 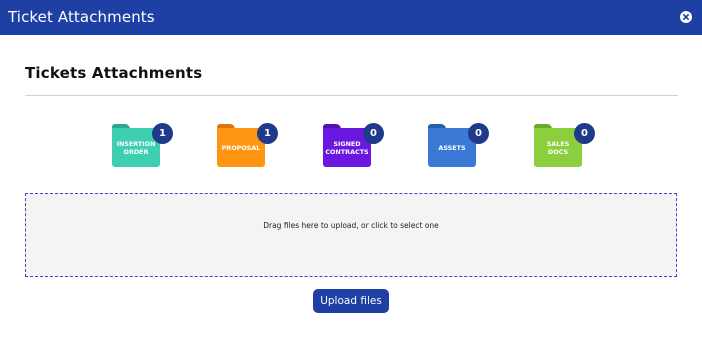 What do you see at coordinates (351, 17) in the screenshot?
I see `modal-header: Ticket Attachments` at bounding box center [351, 17].